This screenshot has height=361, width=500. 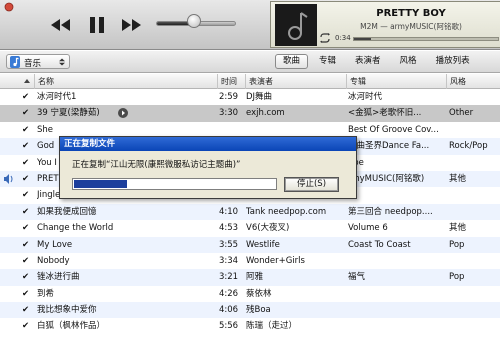 I want to click on playback-progress-fill, so click(x=363, y=39).